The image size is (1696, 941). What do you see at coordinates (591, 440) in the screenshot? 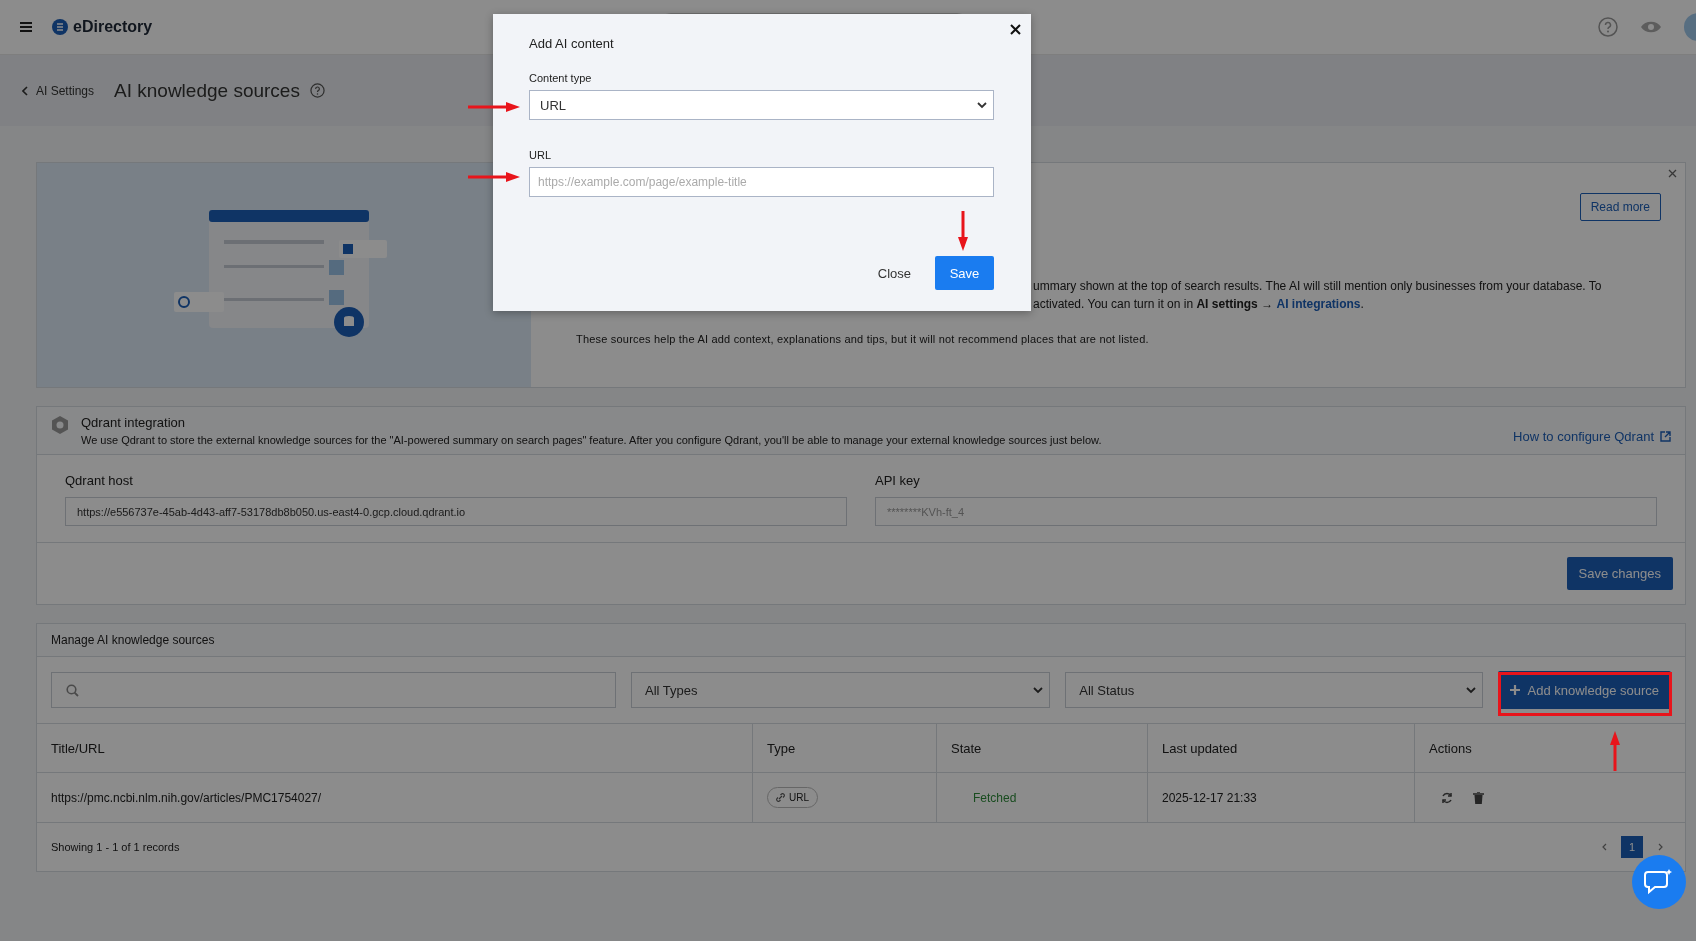
I see `panel-description: We use Qdrant to store the external knowledge sources for the "AI-powered summary on search pages" feature. After you configure Qdrant, you'll be able to manage your external knowledge sources just below.` at bounding box center [591, 440].